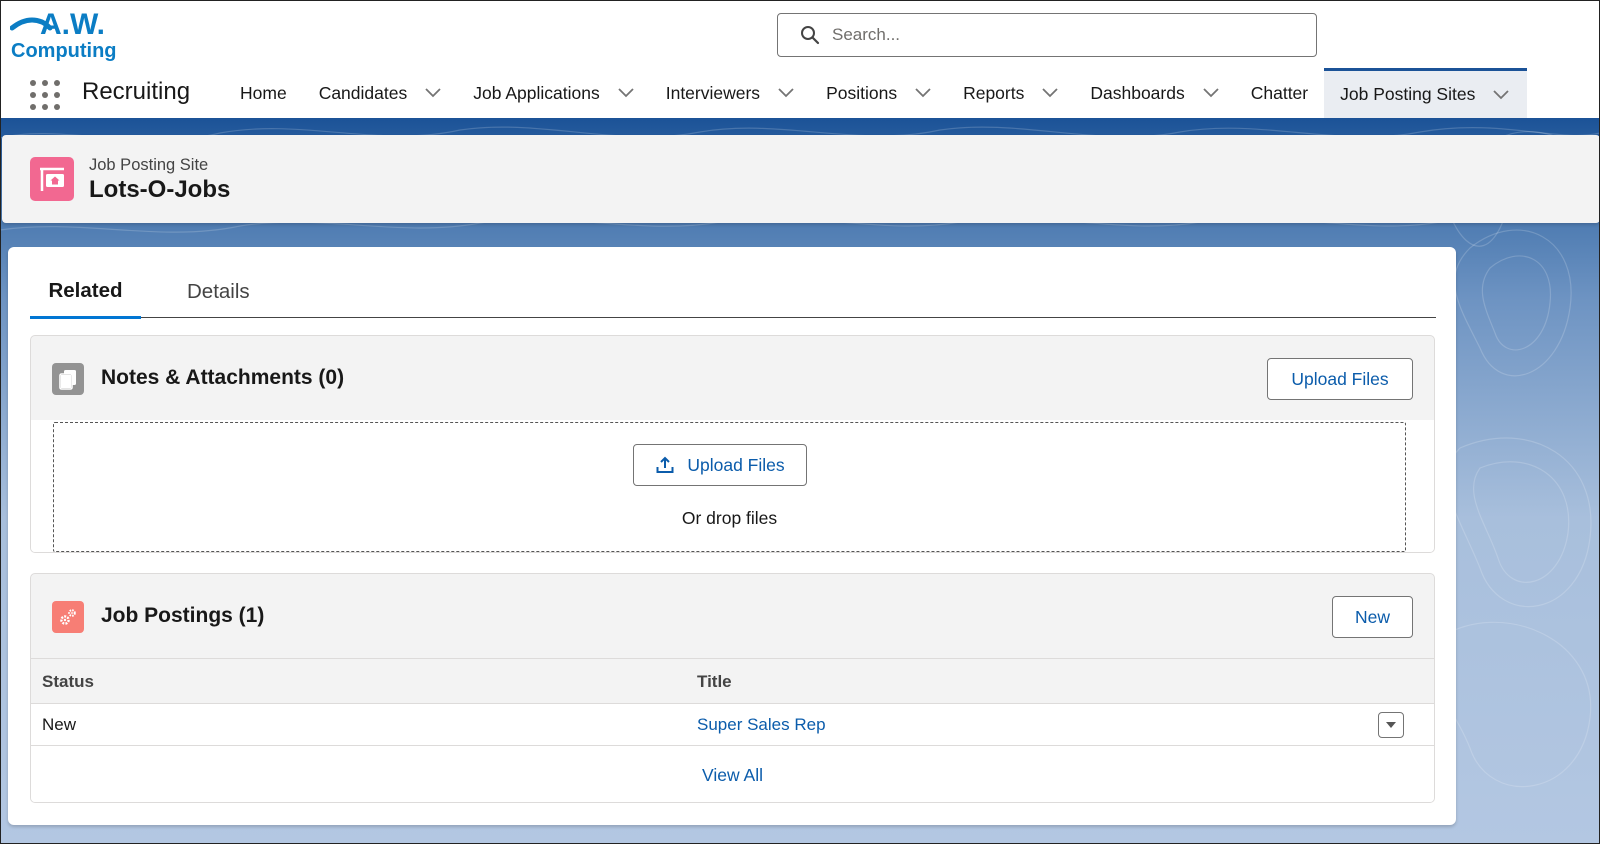 This screenshot has width=1600, height=844. I want to click on nav-item-label: Positions, so click(862, 92).